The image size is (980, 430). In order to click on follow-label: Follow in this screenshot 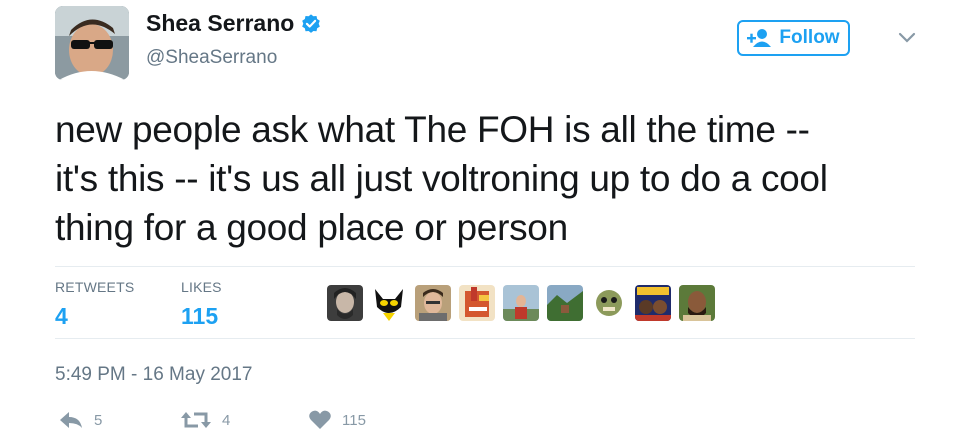, I will do `click(809, 37)`.